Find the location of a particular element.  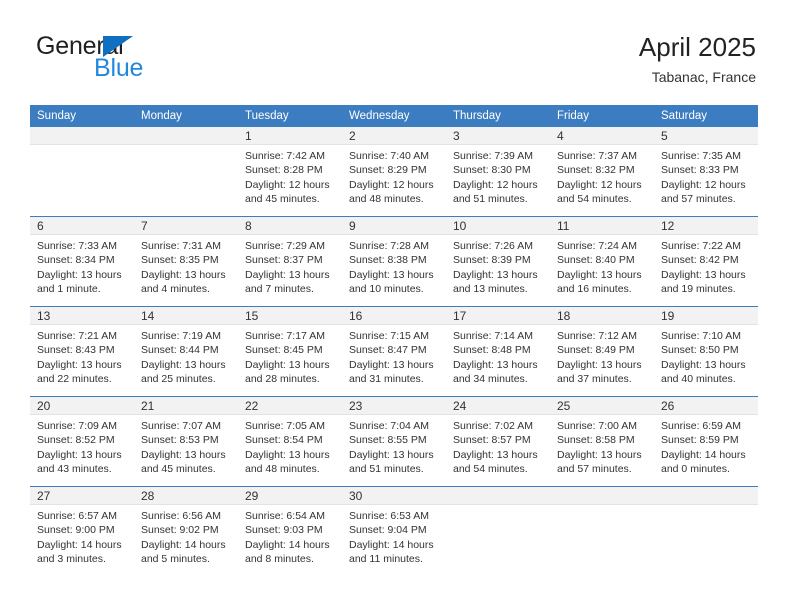

daylight-text-line2: and 10 minutes. is located at coordinates (386, 288).